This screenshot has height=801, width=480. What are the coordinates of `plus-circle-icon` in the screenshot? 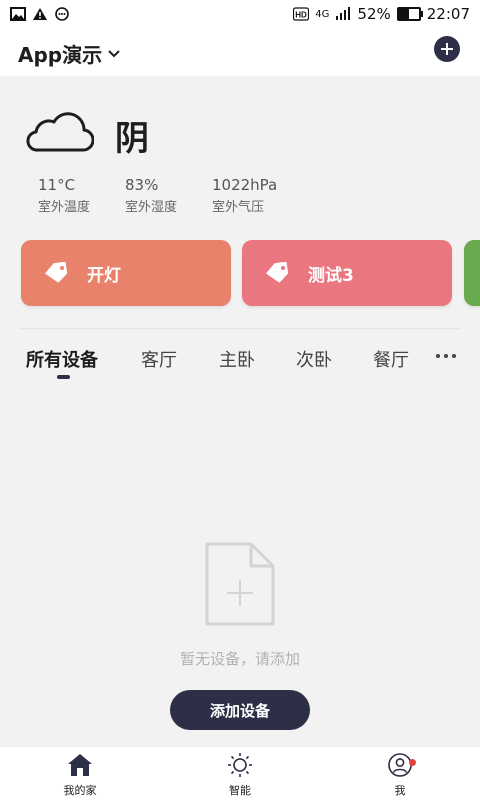 It's located at (447, 49).